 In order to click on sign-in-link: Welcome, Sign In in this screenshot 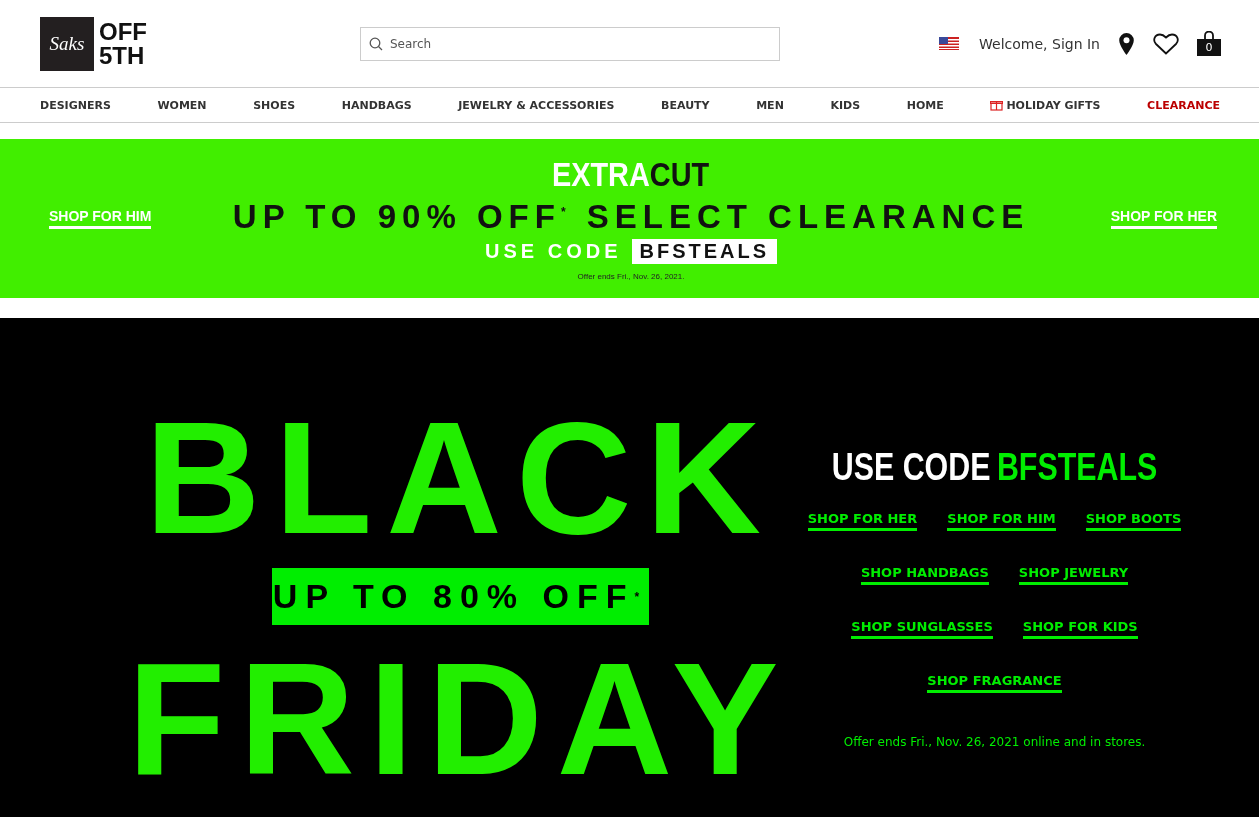, I will do `click(1039, 43)`.